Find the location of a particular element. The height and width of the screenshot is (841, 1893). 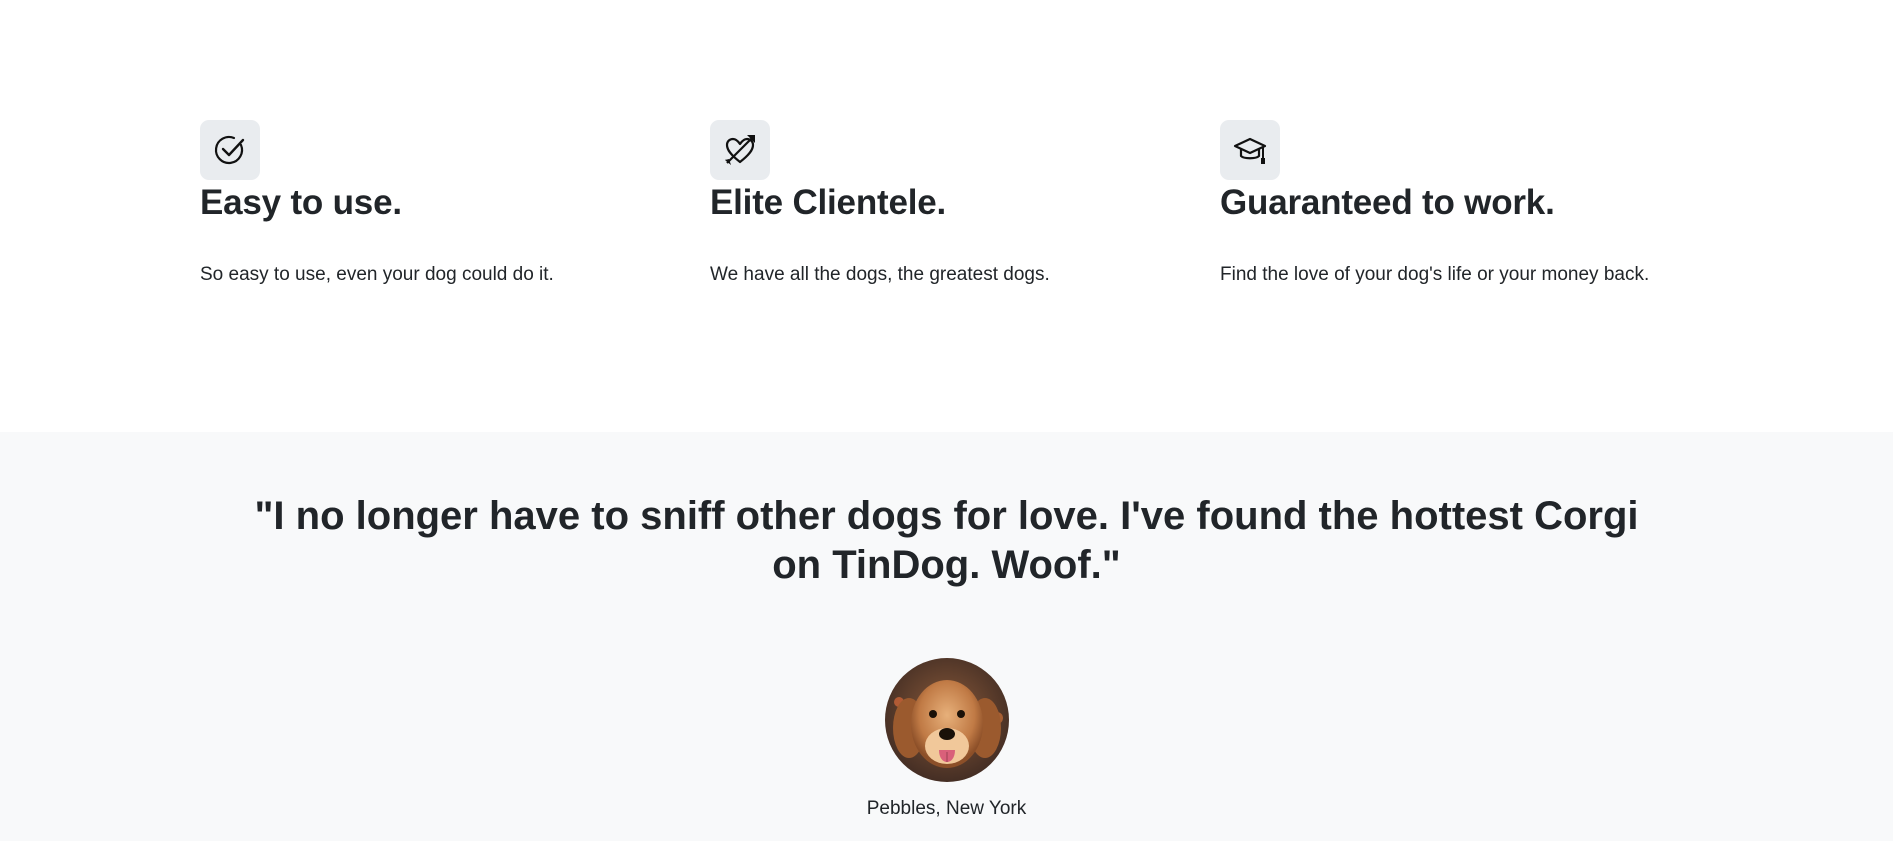

check-circle-icon is located at coordinates (230, 150).